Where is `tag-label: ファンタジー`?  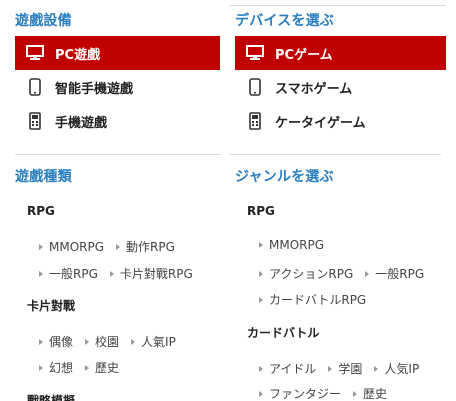
tag-label: ファンタジー is located at coordinates (305, 394).